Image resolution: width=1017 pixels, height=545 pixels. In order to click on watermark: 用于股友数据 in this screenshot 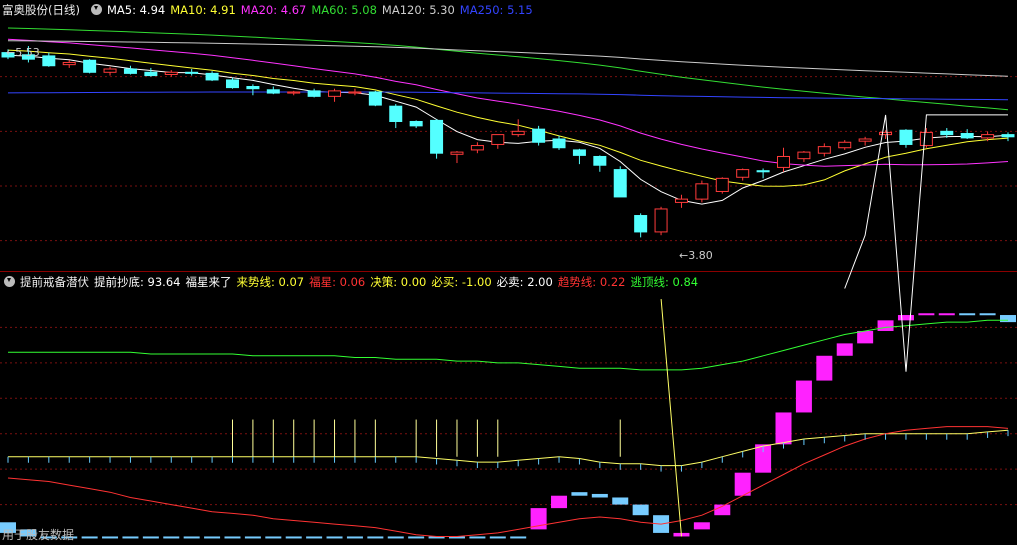, I will do `click(38, 535)`.